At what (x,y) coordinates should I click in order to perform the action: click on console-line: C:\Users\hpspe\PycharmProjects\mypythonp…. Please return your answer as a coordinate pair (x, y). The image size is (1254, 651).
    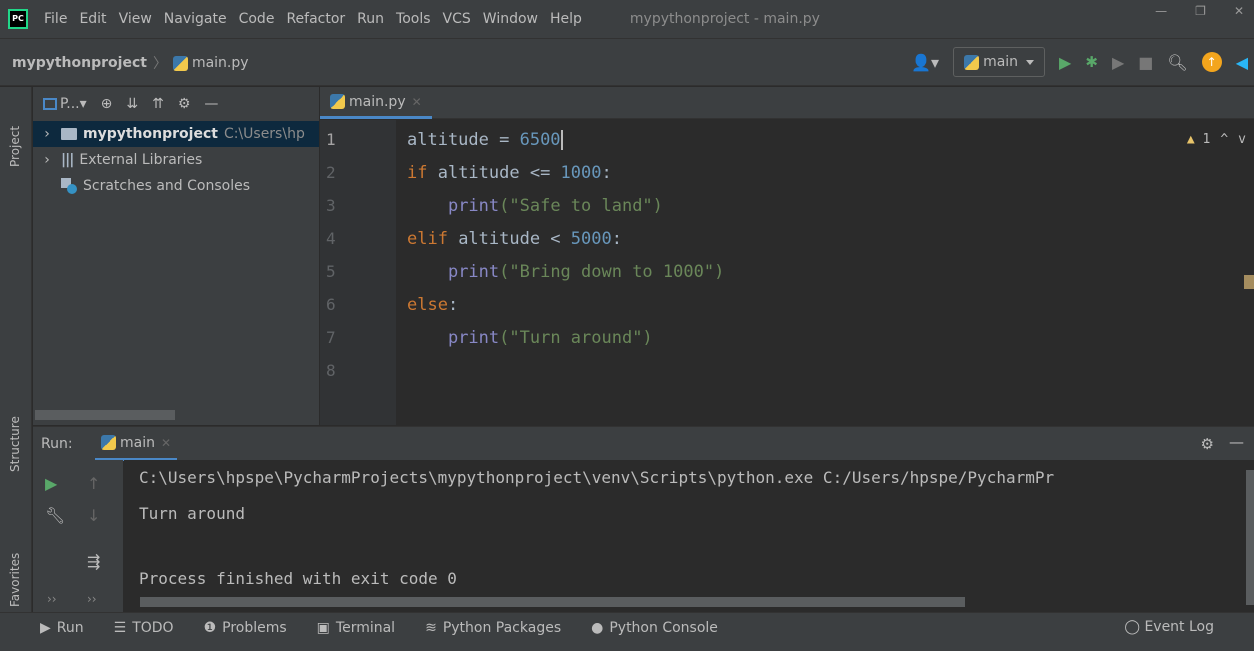
    Looking at the image, I should click on (597, 477).